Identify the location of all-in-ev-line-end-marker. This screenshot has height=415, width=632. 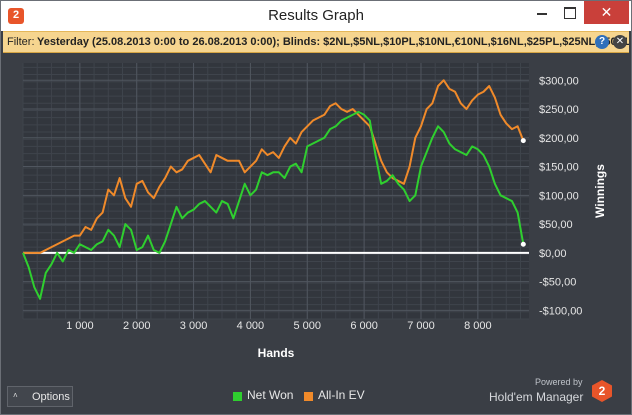
(523, 141).